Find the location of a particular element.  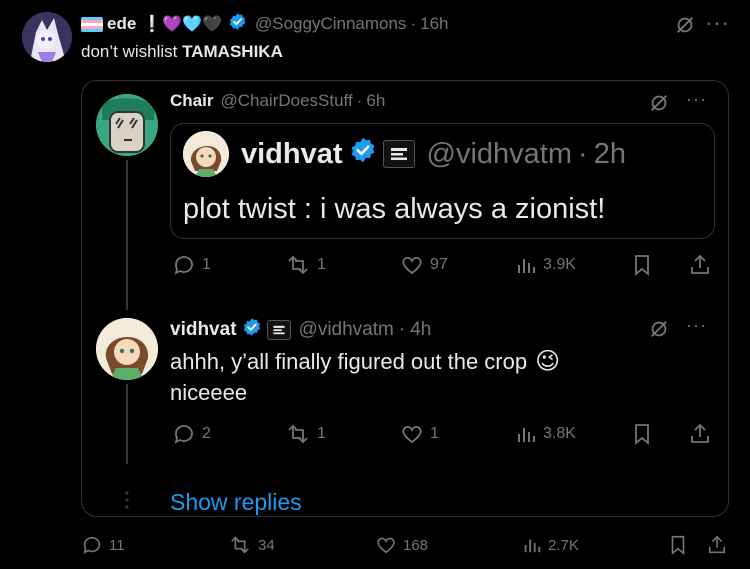

reply-author-line: Chair @ChairDoesStuff · 6h is located at coordinates (277, 101).